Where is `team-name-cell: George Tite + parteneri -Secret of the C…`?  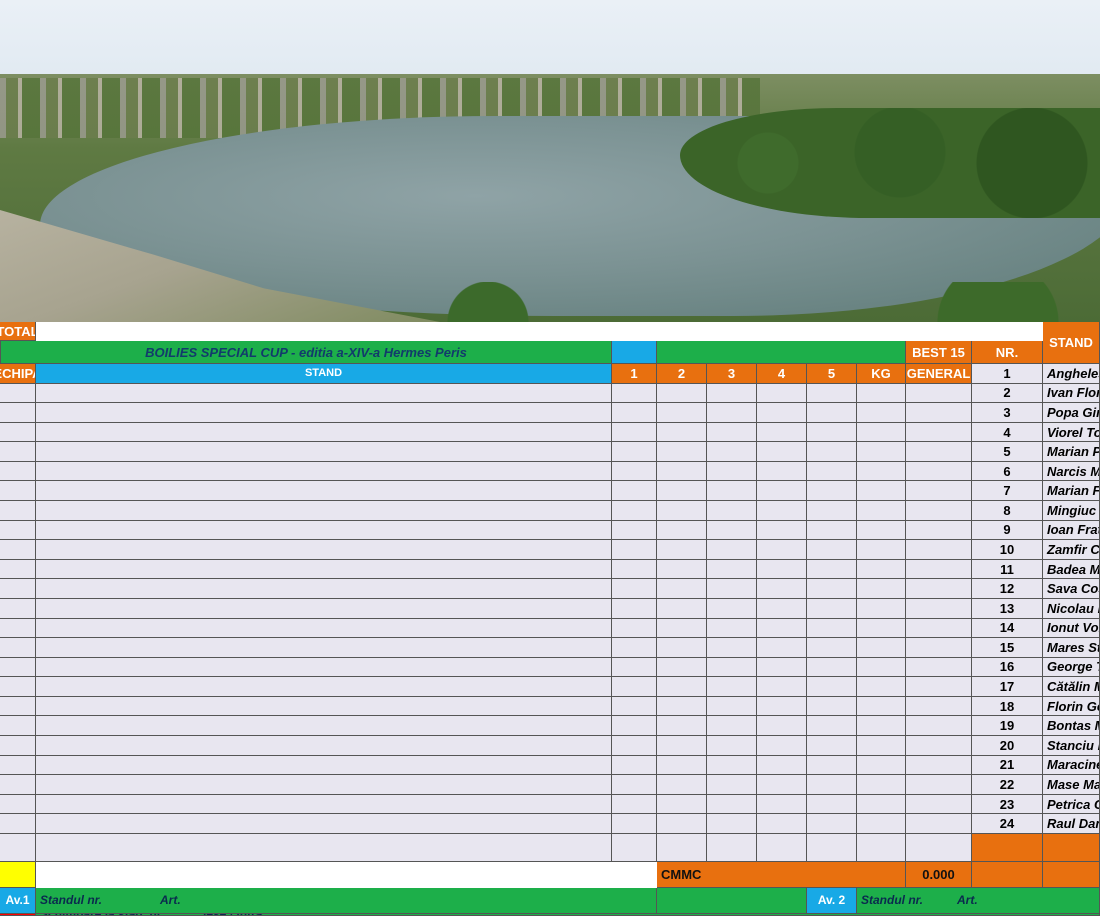 team-name-cell: George Tite + parteneri -Secret of the C… is located at coordinates (1071, 667).